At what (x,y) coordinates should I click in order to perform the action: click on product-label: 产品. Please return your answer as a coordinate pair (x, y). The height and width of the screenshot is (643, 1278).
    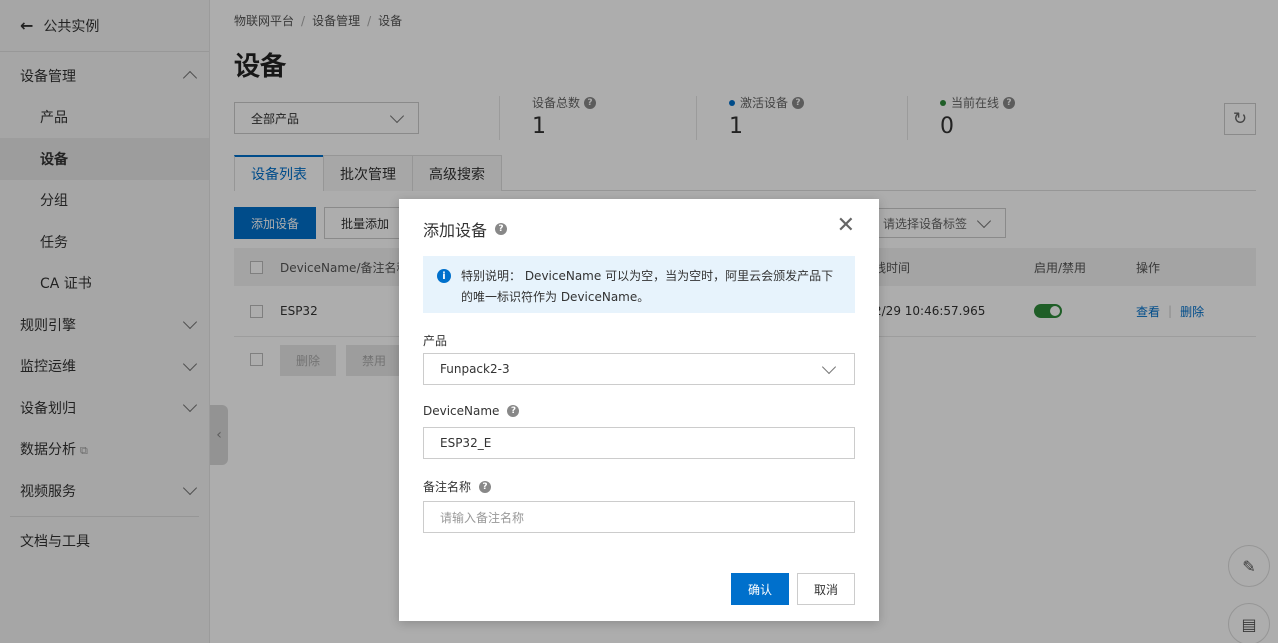
    Looking at the image, I should click on (435, 341).